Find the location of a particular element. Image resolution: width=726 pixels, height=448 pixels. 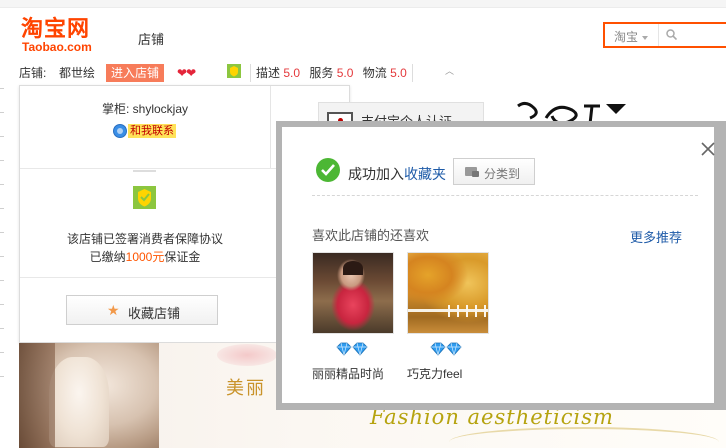

shop-label: 店铺: is located at coordinates (33, 73).